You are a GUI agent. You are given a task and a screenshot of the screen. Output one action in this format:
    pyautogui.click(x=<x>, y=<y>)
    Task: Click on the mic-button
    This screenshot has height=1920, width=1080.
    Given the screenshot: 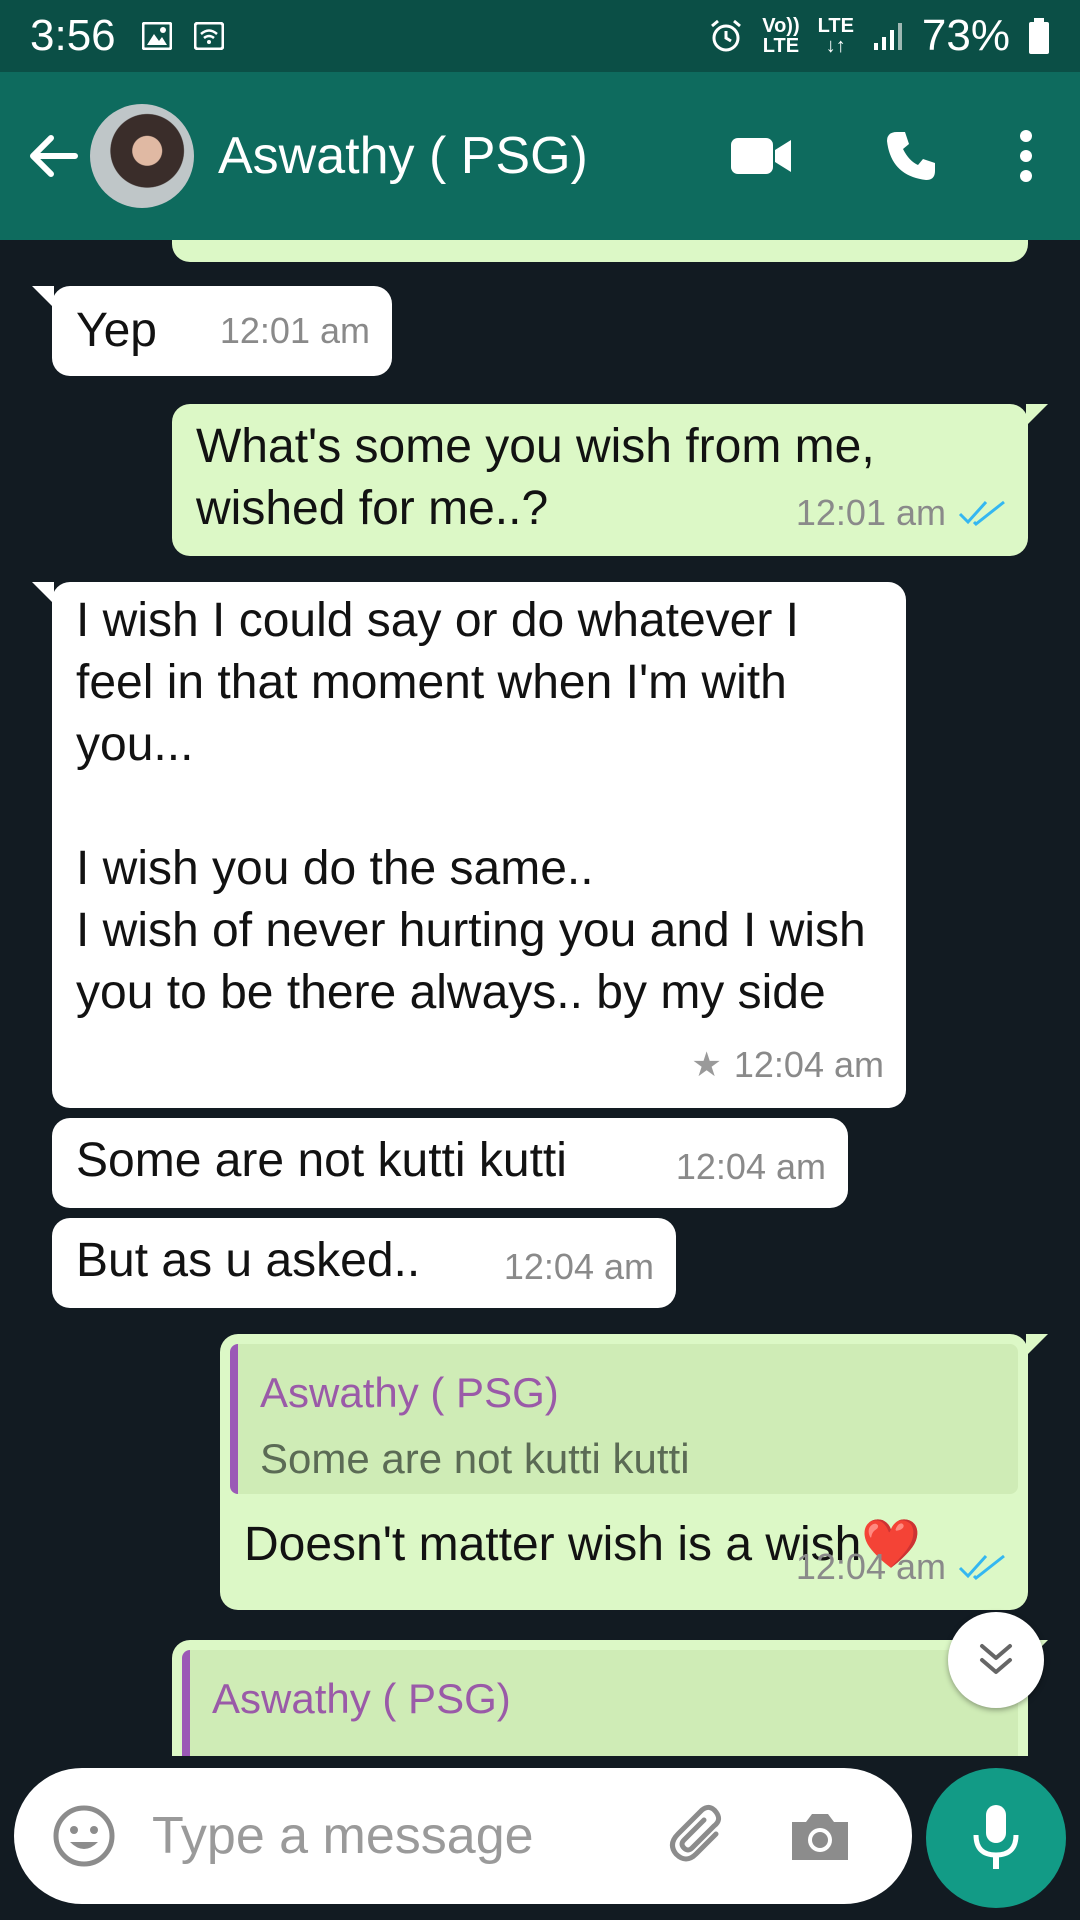 What is the action you would take?
    pyautogui.click(x=996, y=1838)
    